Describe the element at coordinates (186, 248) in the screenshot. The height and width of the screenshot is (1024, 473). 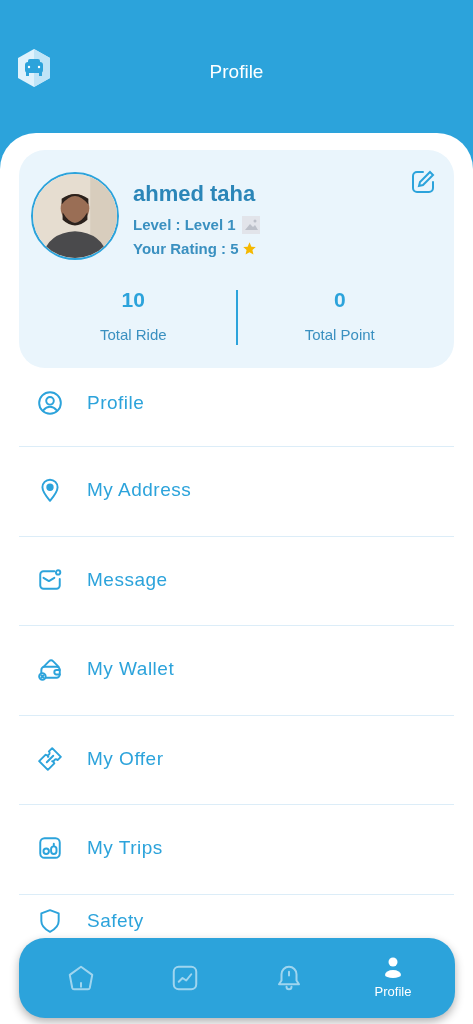
I see `rating-text: Your Rating : 5` at that location.